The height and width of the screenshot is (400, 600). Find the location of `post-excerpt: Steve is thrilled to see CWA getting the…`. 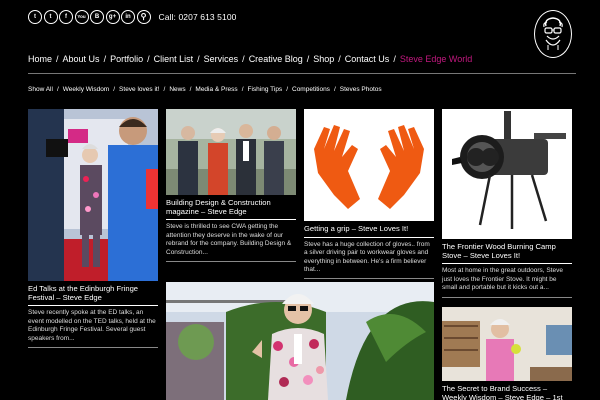

post-excerpt: Steve is thrilled to see CWA getting the… is located at coordinates (229, 239).